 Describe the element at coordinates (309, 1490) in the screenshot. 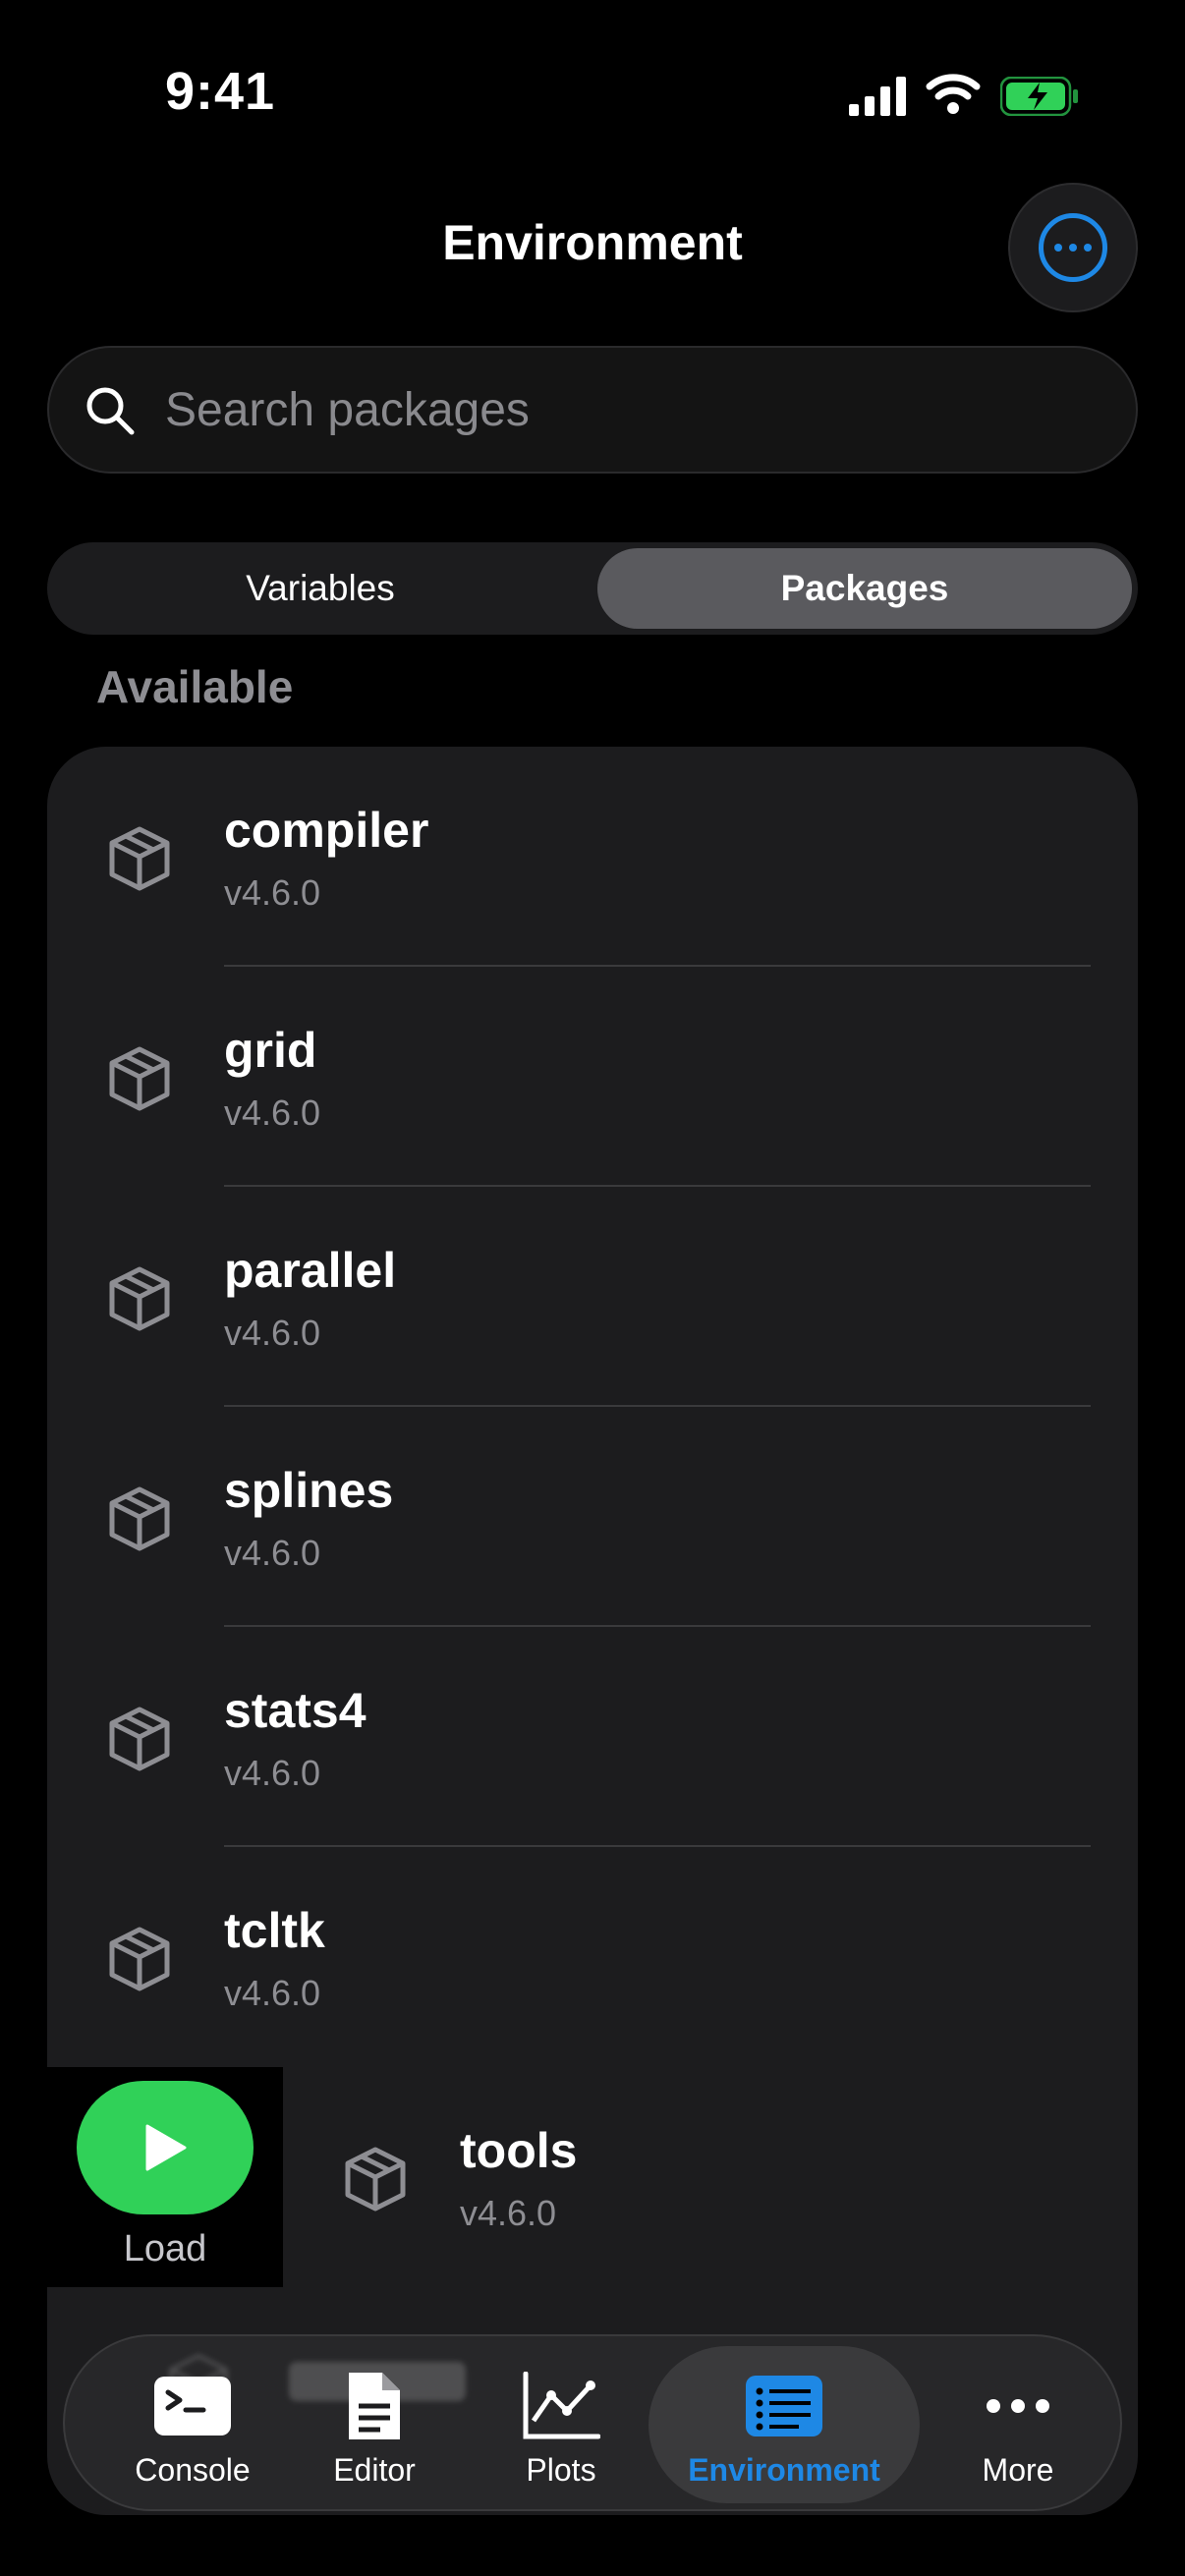

I see `package-name: splines` at that location.